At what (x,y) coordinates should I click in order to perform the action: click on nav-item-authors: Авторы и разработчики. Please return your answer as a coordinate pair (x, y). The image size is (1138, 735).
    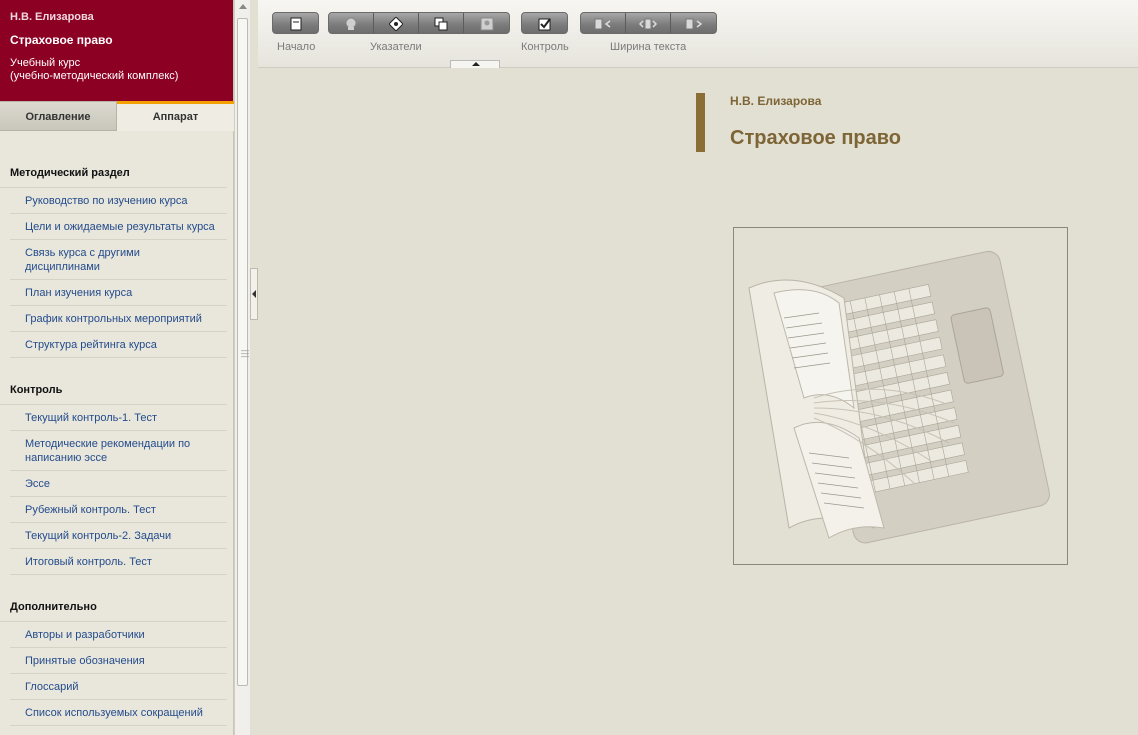
    Looking at the image, I should click on (118, 635).